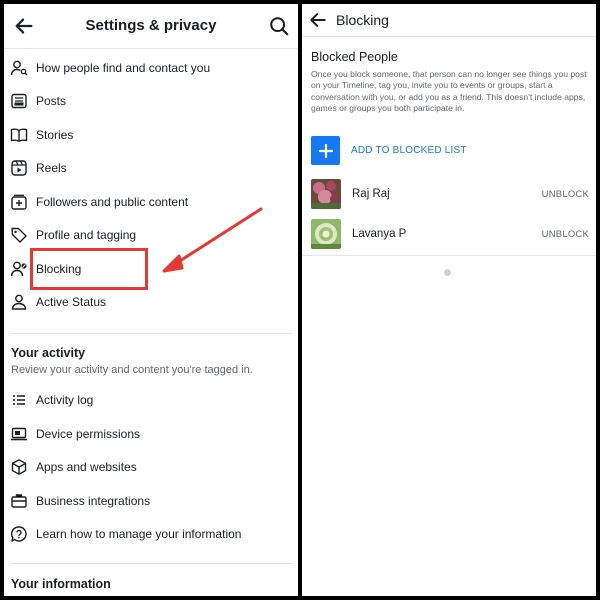 The image size is (600, 600). I want to click on menu-item-reels: Reels, so click(151, 167).